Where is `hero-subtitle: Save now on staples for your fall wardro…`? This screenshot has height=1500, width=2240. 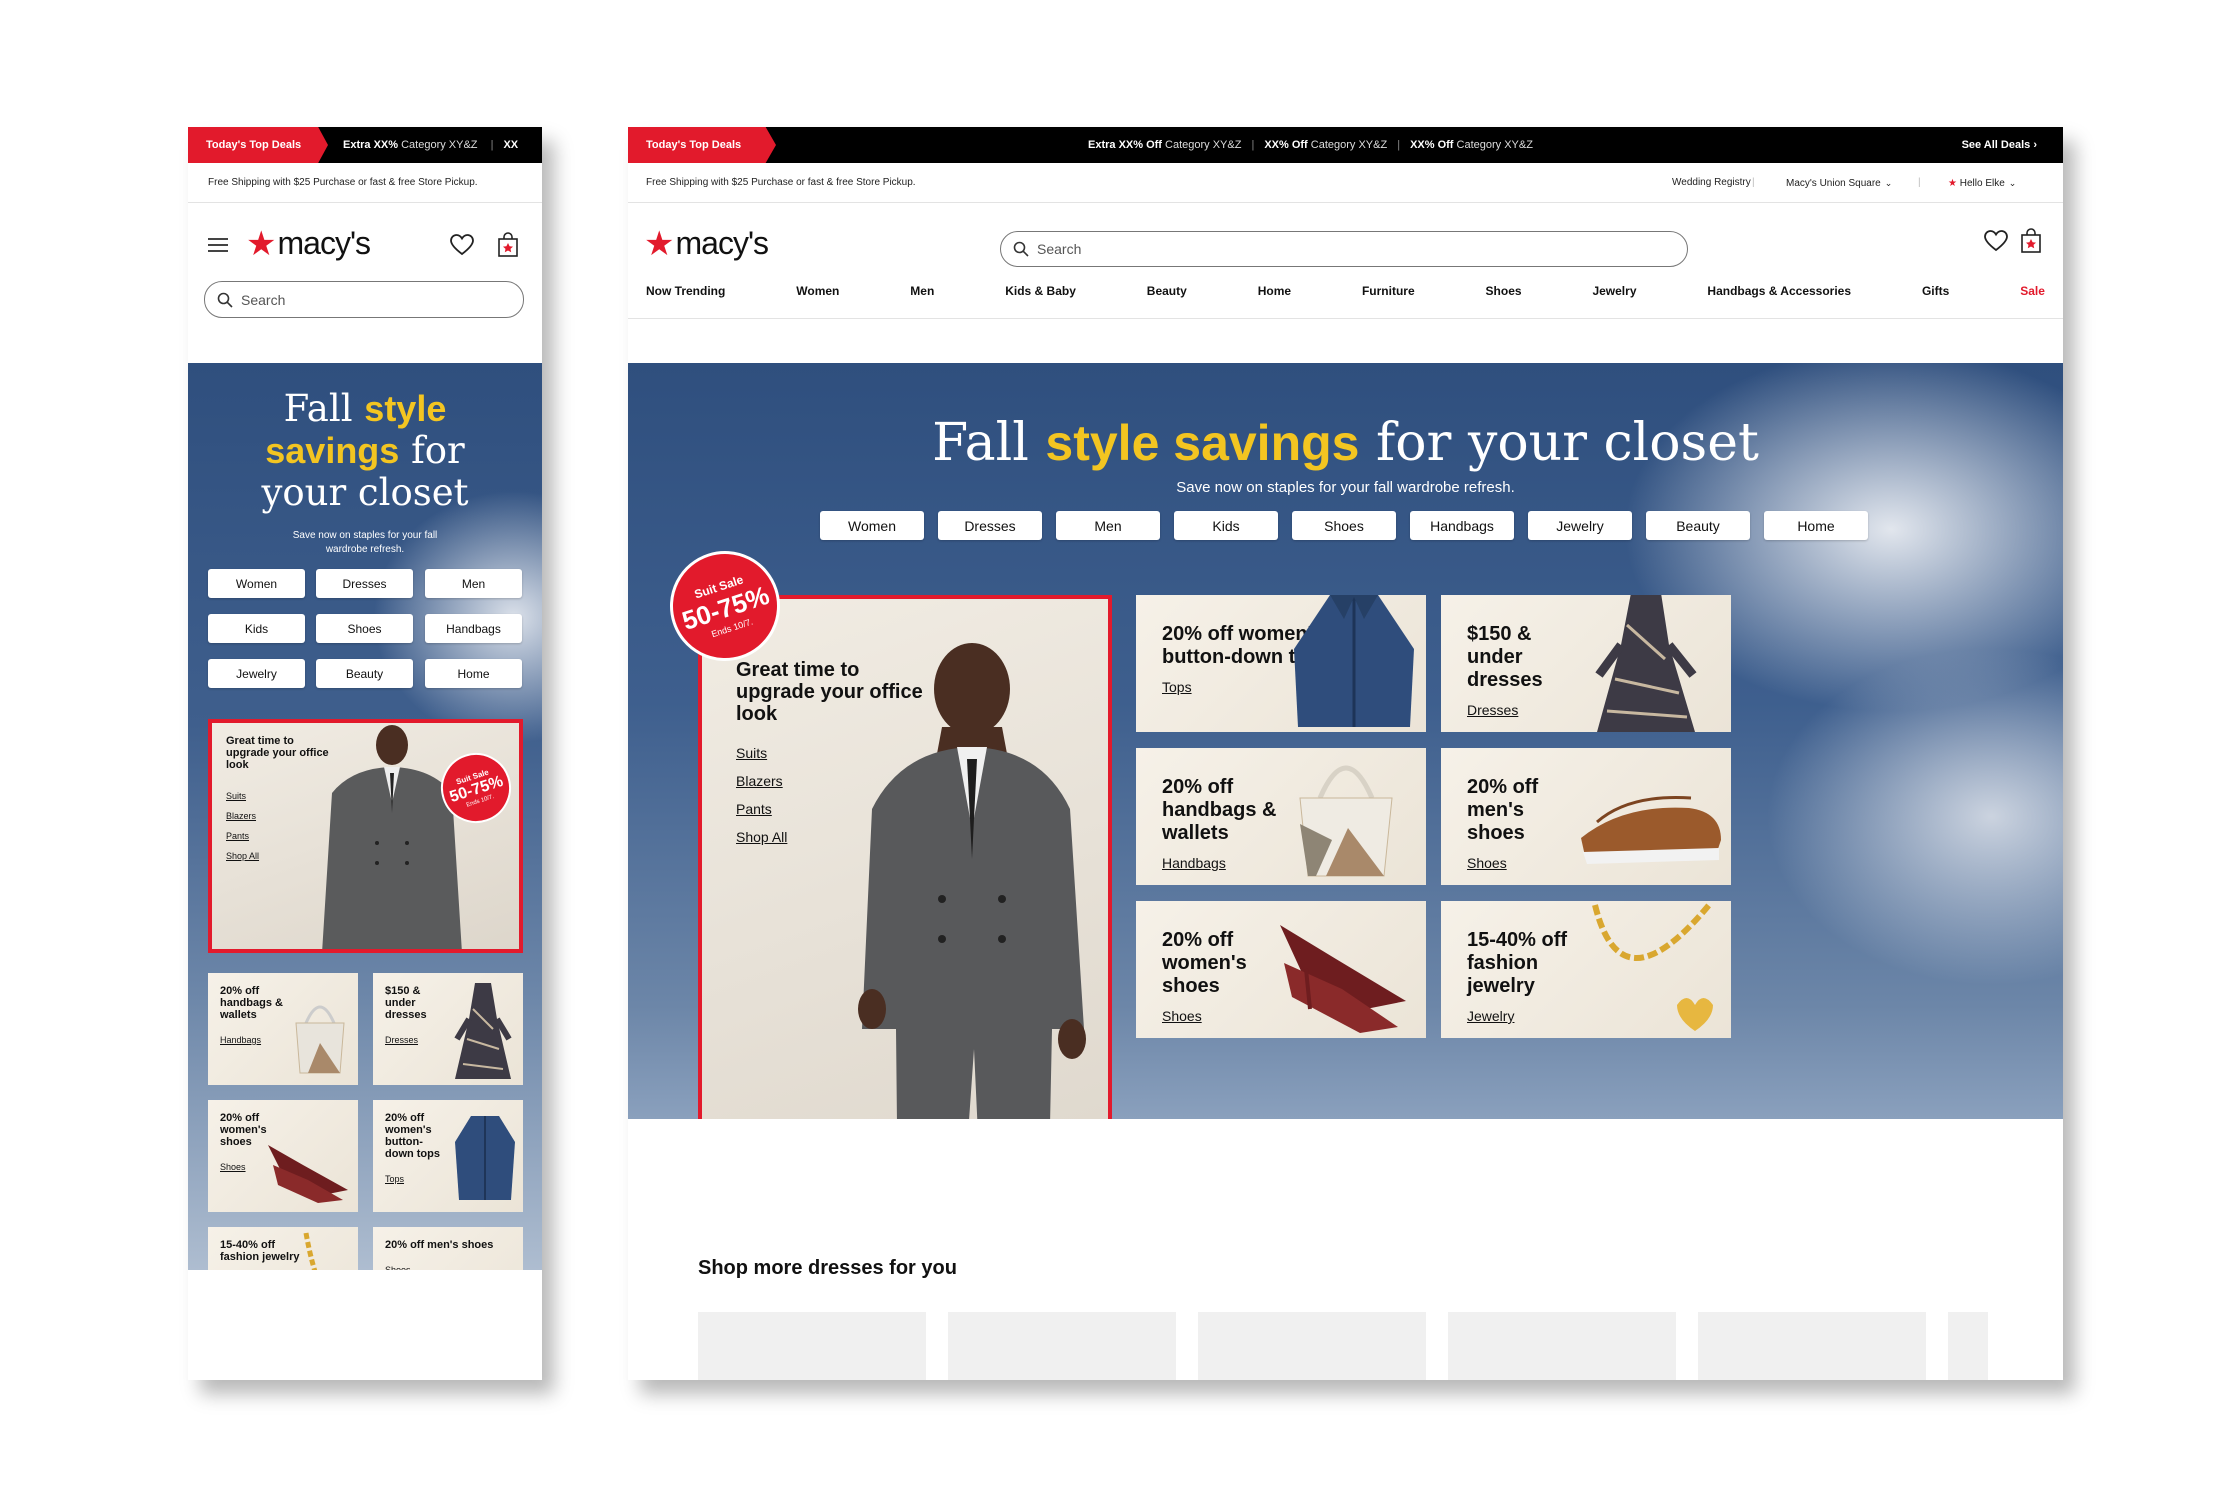 hero-subtitle: Save now on staples for your fall wardro… is located at coordinates (1345, 487).